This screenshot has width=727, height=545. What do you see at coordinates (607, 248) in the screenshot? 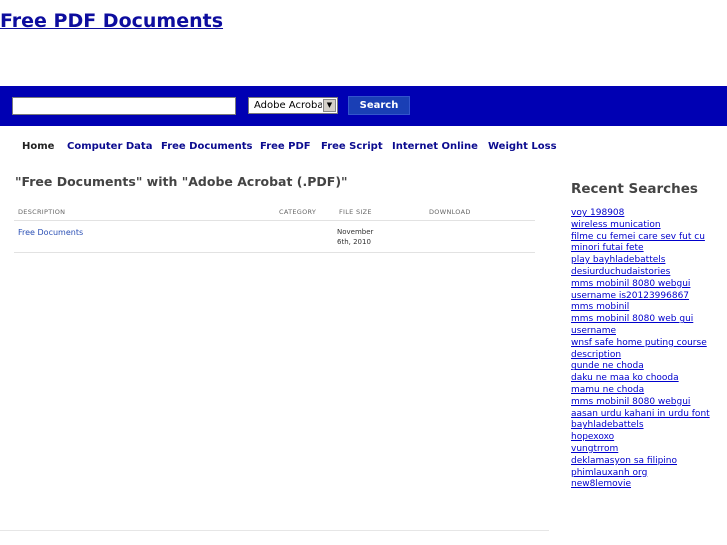
I see `recent-search-link: minori futai fete` at bounding box center [607, 248].